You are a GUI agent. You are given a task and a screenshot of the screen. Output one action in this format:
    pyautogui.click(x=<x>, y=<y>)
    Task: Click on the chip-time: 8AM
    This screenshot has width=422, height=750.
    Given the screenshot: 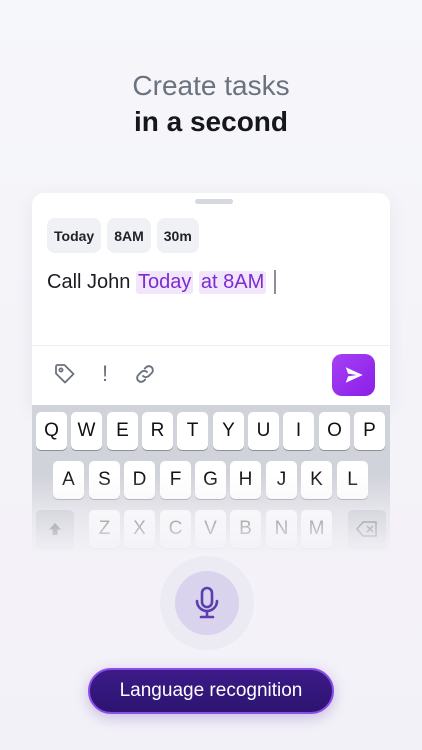 What is the action you would take?
    pyautogui.click(x=129, y=235)
    